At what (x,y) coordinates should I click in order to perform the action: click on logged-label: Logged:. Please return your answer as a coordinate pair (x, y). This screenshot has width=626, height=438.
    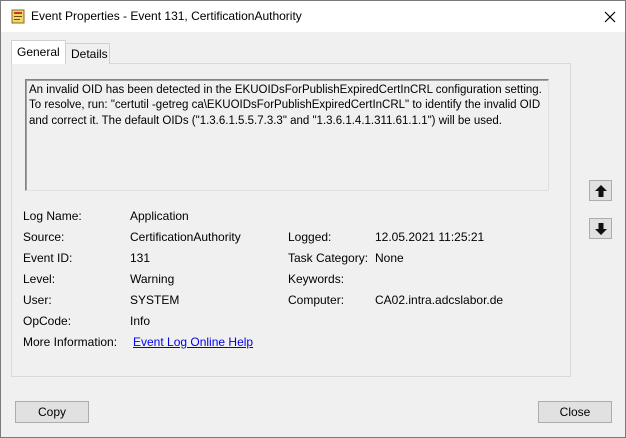
    Looking at the image, I should click on (310, 237).